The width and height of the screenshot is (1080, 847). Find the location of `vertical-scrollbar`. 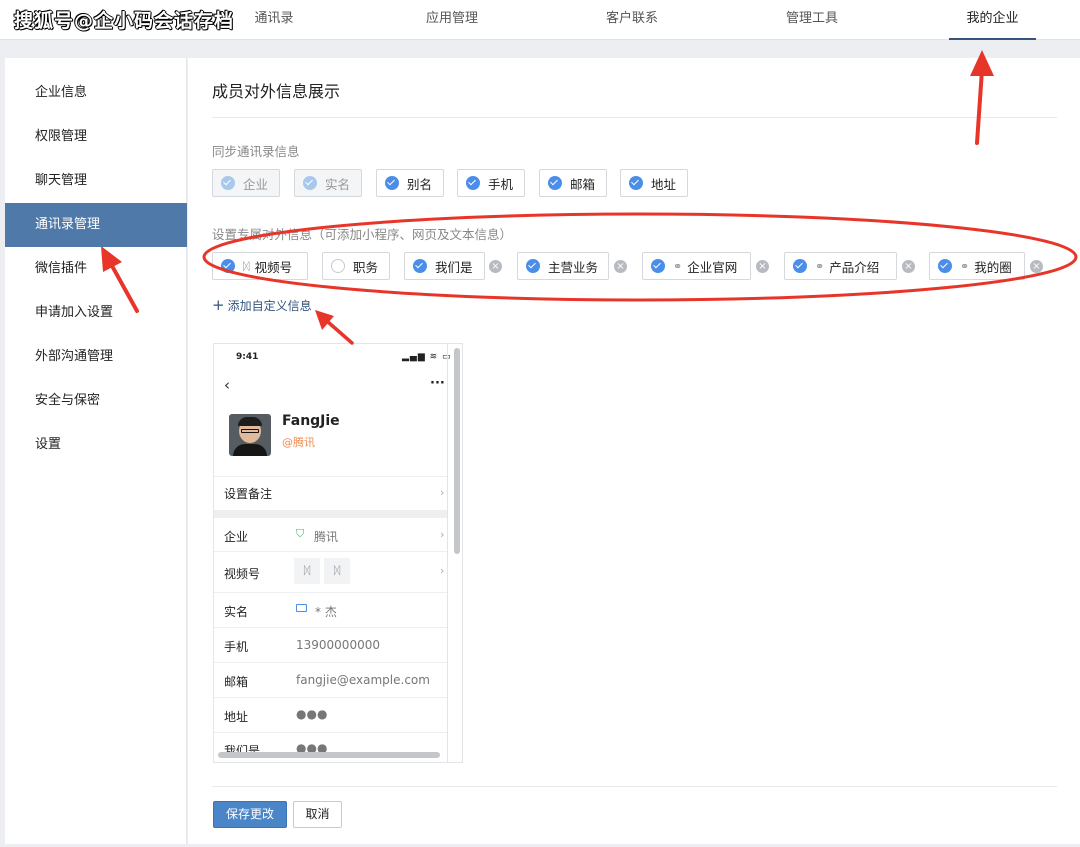

vertical-scrollbar is located at coordinates (457, 451).